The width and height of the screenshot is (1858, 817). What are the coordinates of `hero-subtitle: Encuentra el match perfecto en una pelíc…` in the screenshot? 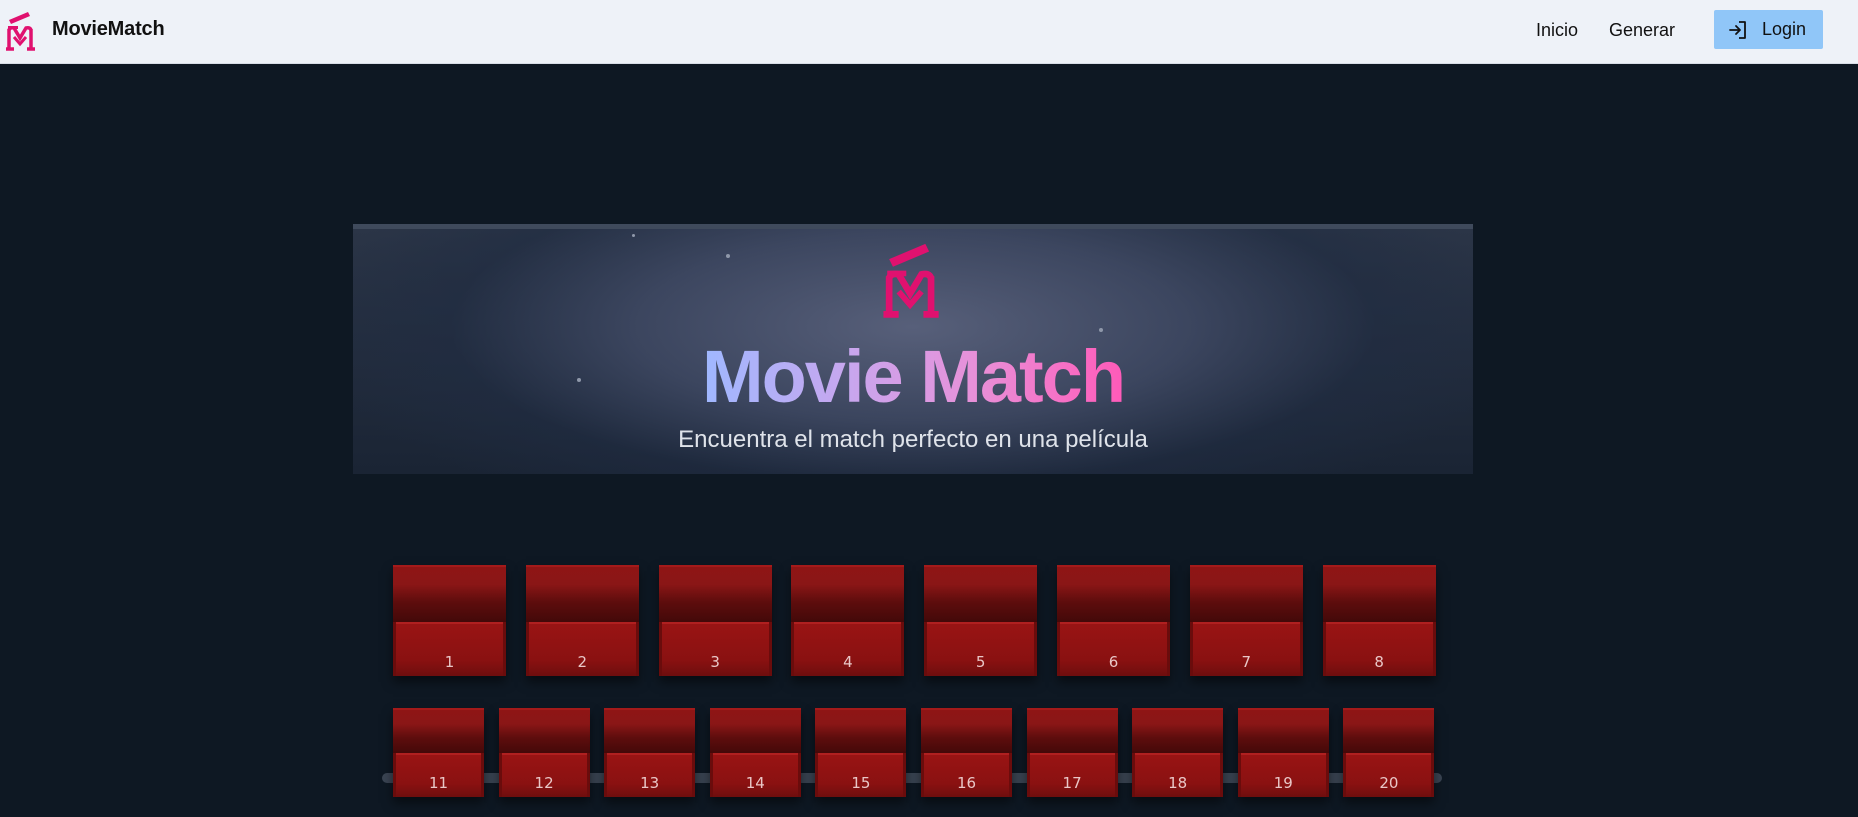 It's located at (913, 439).